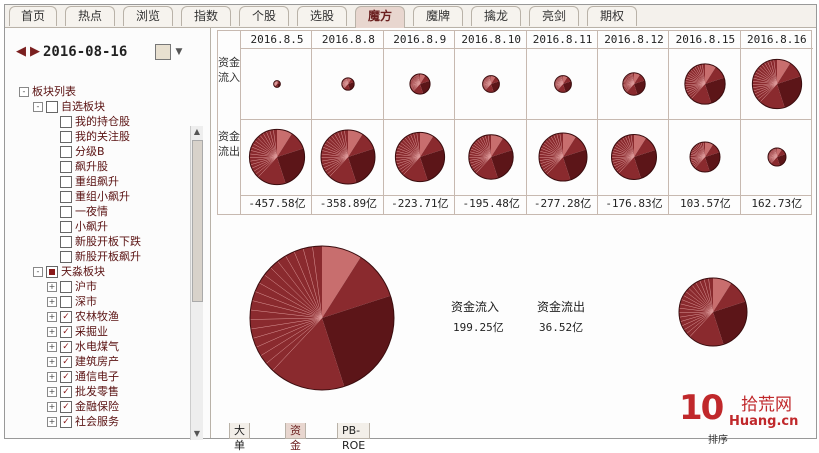  What do you see at coordinates (633, 122) in the screenshot?
I see `flow-column: 2016.8.12-176.83亿` at bounding box center [633, 122].